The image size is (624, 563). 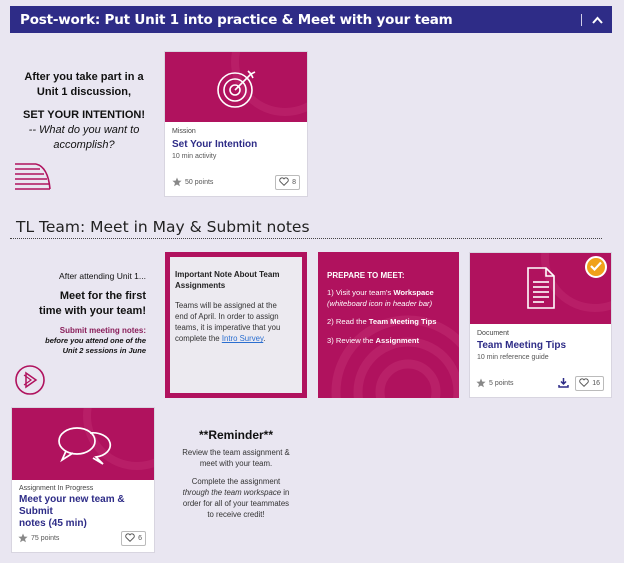 I want to click on card-meta: 10 min reference guide, so click(x=513, y=357).